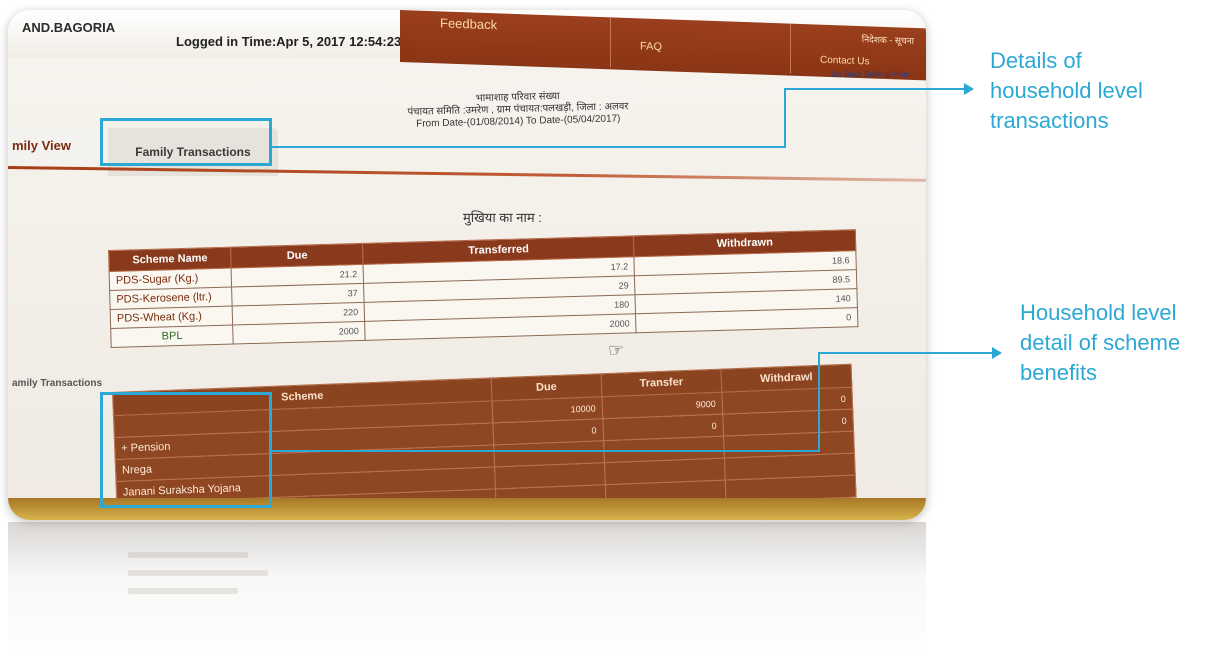 This screenshot has height=659, width=1227. Describe the element at coordinates (1049, 120) in the screenshot. I see `callout-top-line: transactions` at that location.